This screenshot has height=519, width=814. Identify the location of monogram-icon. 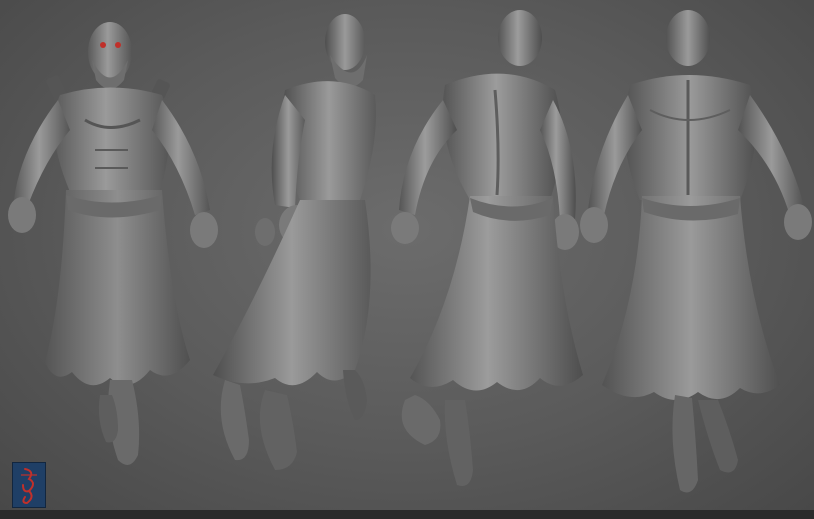
(29, 486).